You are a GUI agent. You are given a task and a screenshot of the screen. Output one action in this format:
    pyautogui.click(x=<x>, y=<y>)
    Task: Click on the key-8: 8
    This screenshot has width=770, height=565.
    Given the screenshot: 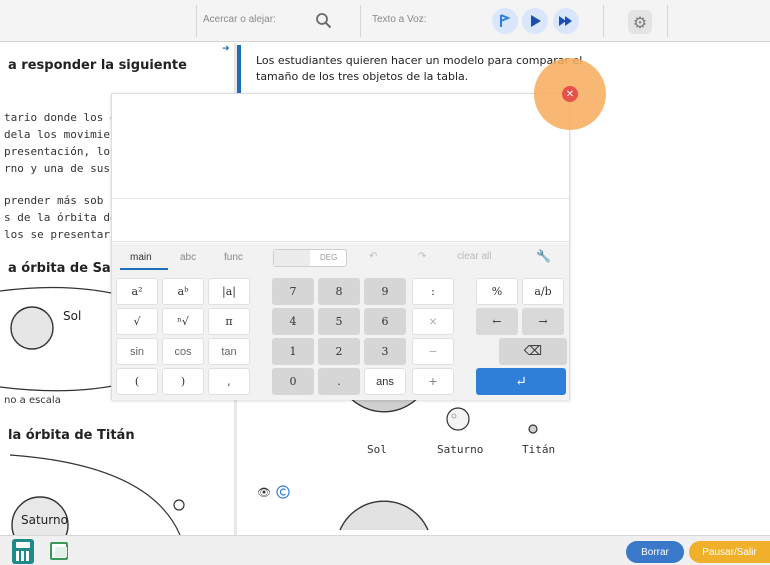 What is the action you would take?
    pyautogui.click(x=339, y=291)
    